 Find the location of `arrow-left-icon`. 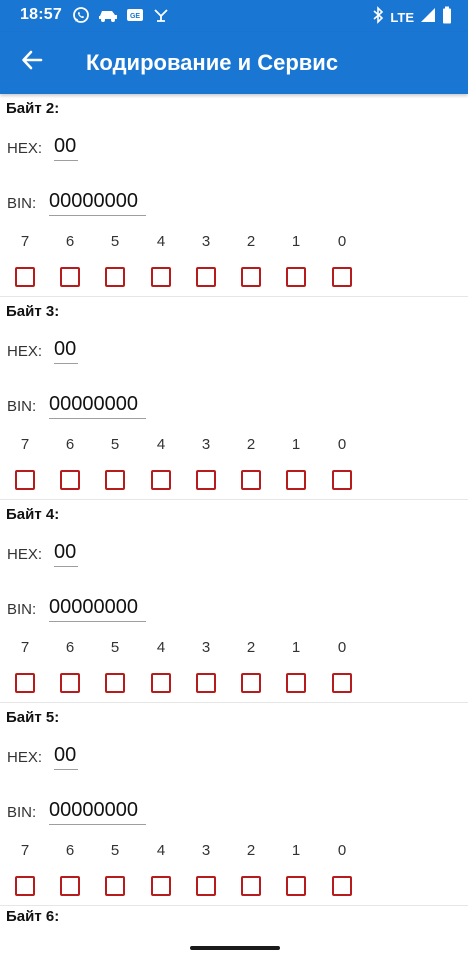

arrow-left-icon is located at coordinates (32, 62).